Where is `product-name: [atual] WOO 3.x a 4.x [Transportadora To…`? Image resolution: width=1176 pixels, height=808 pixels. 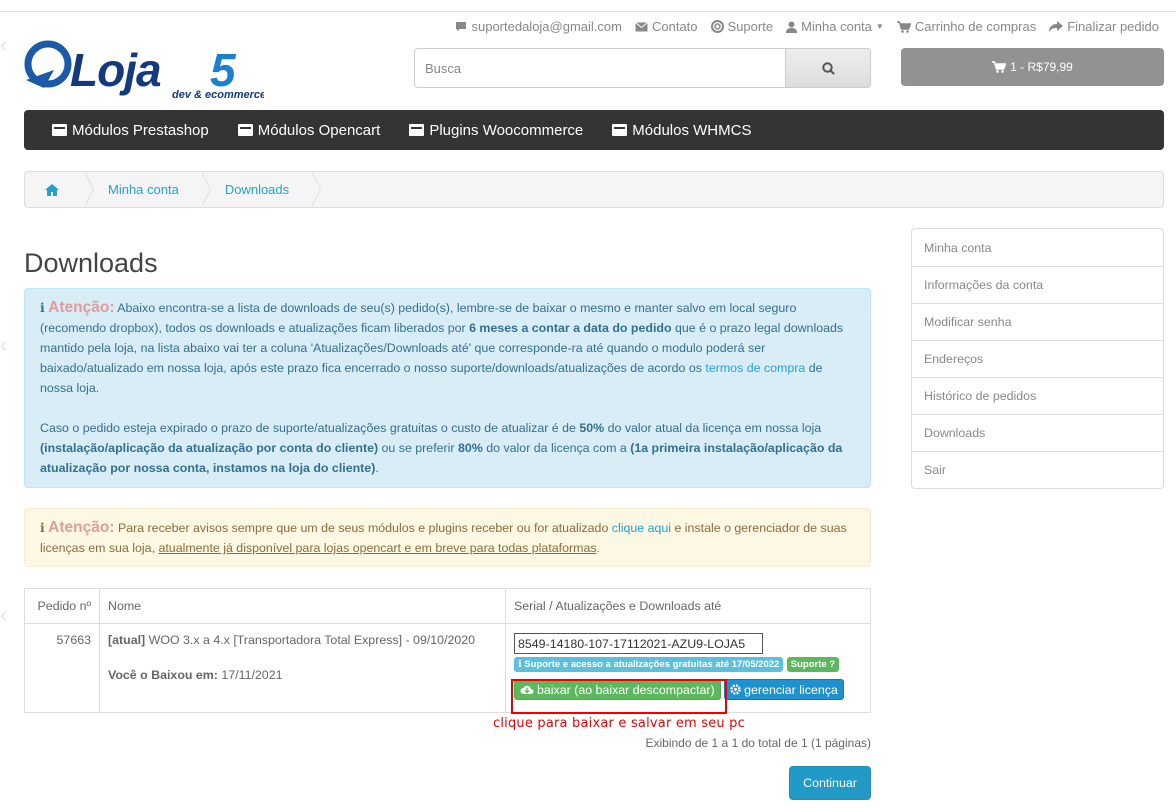
product-name: [atual] WOO 3.x a 4.x [Transportadora To… is located at coordinates (292, 640).